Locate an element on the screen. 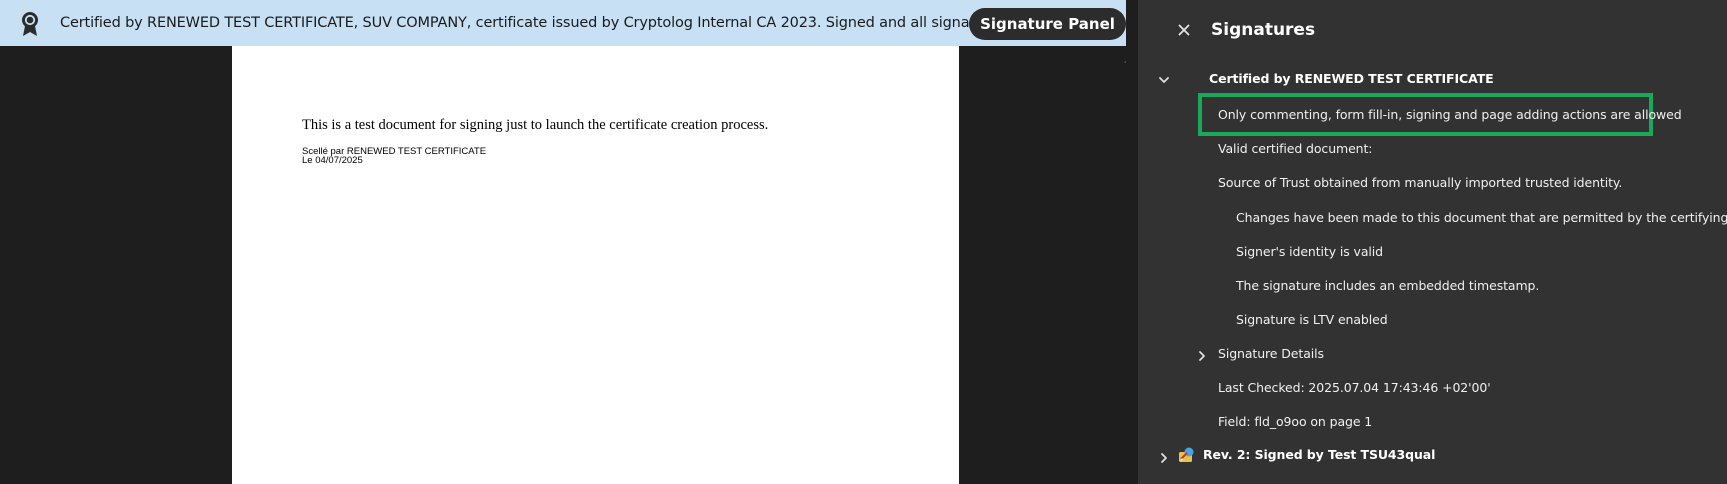 This screenshot has height=484, width=1727. ribbon-badge-icon is located at coordinates (30, 24).